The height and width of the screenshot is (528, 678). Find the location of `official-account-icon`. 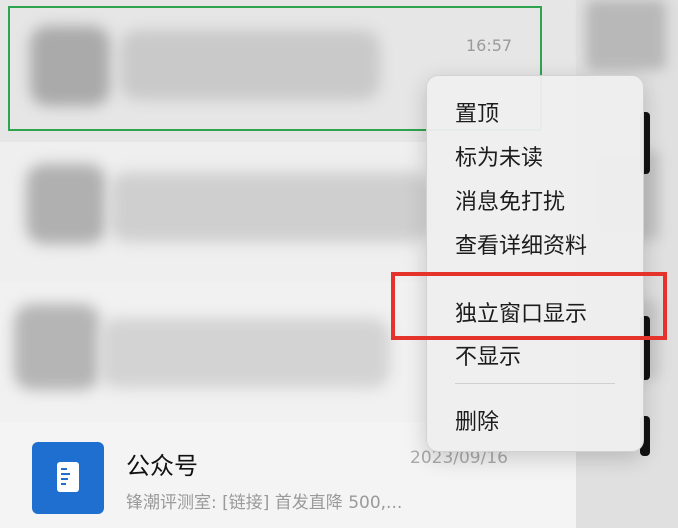

official-account-icon is located at coordinates (68, 478).